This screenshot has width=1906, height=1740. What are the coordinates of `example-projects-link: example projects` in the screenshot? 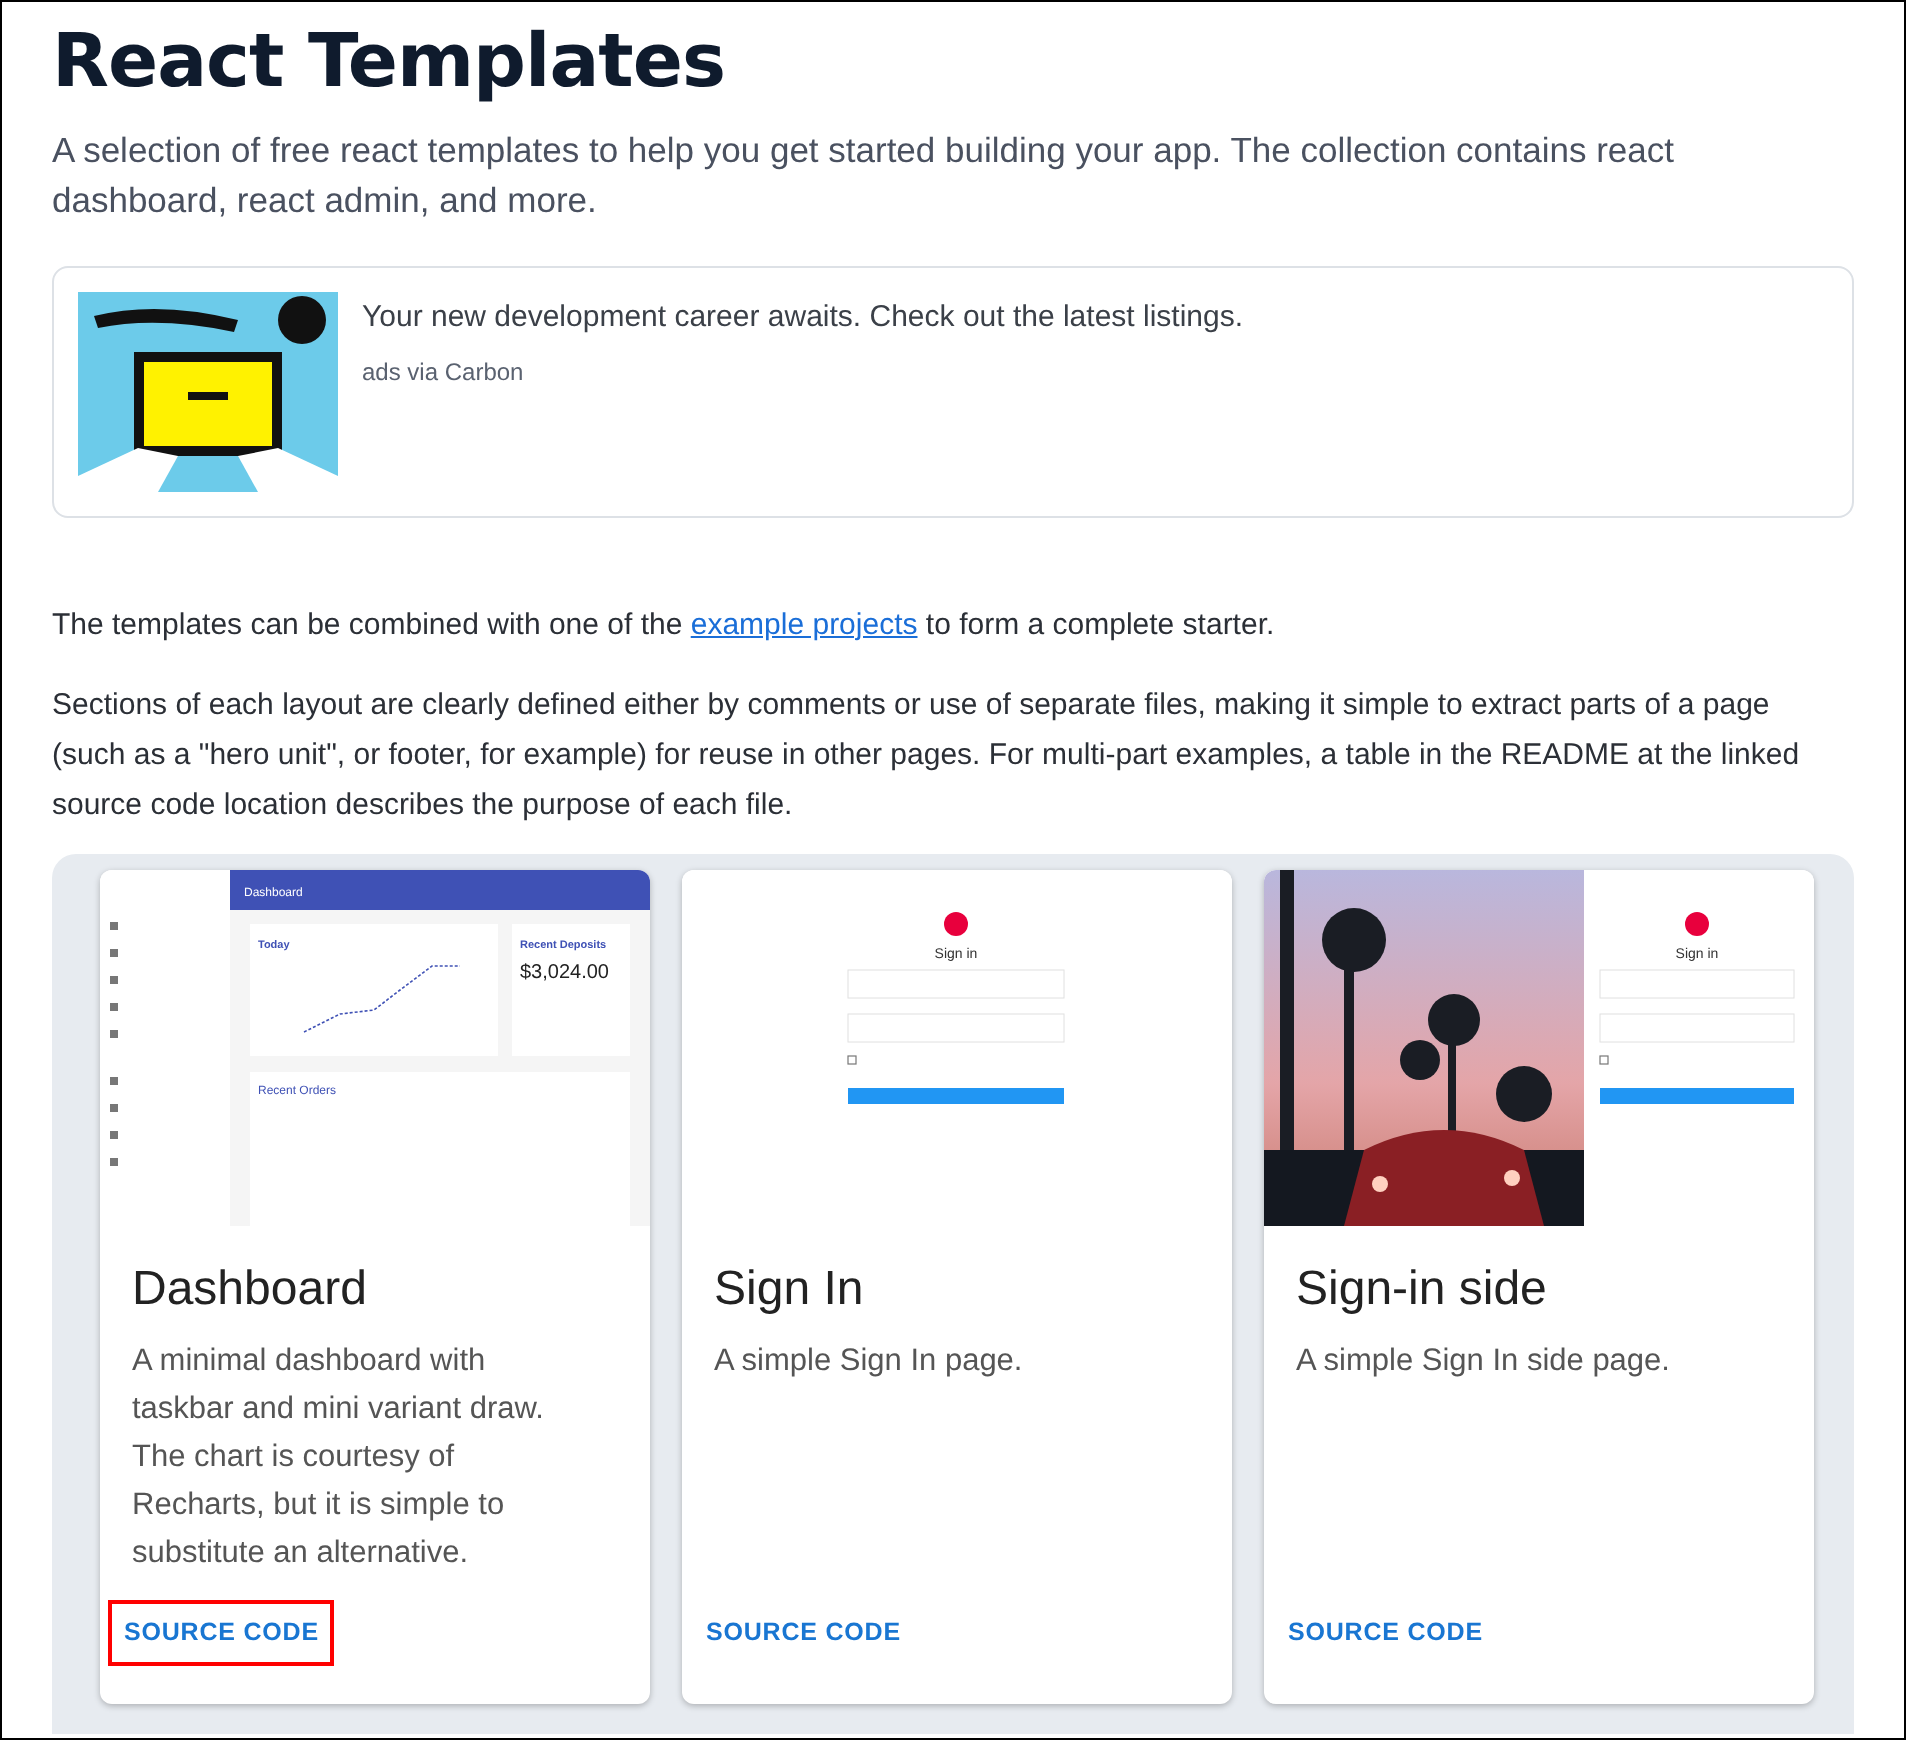 It's located at (804, 625).